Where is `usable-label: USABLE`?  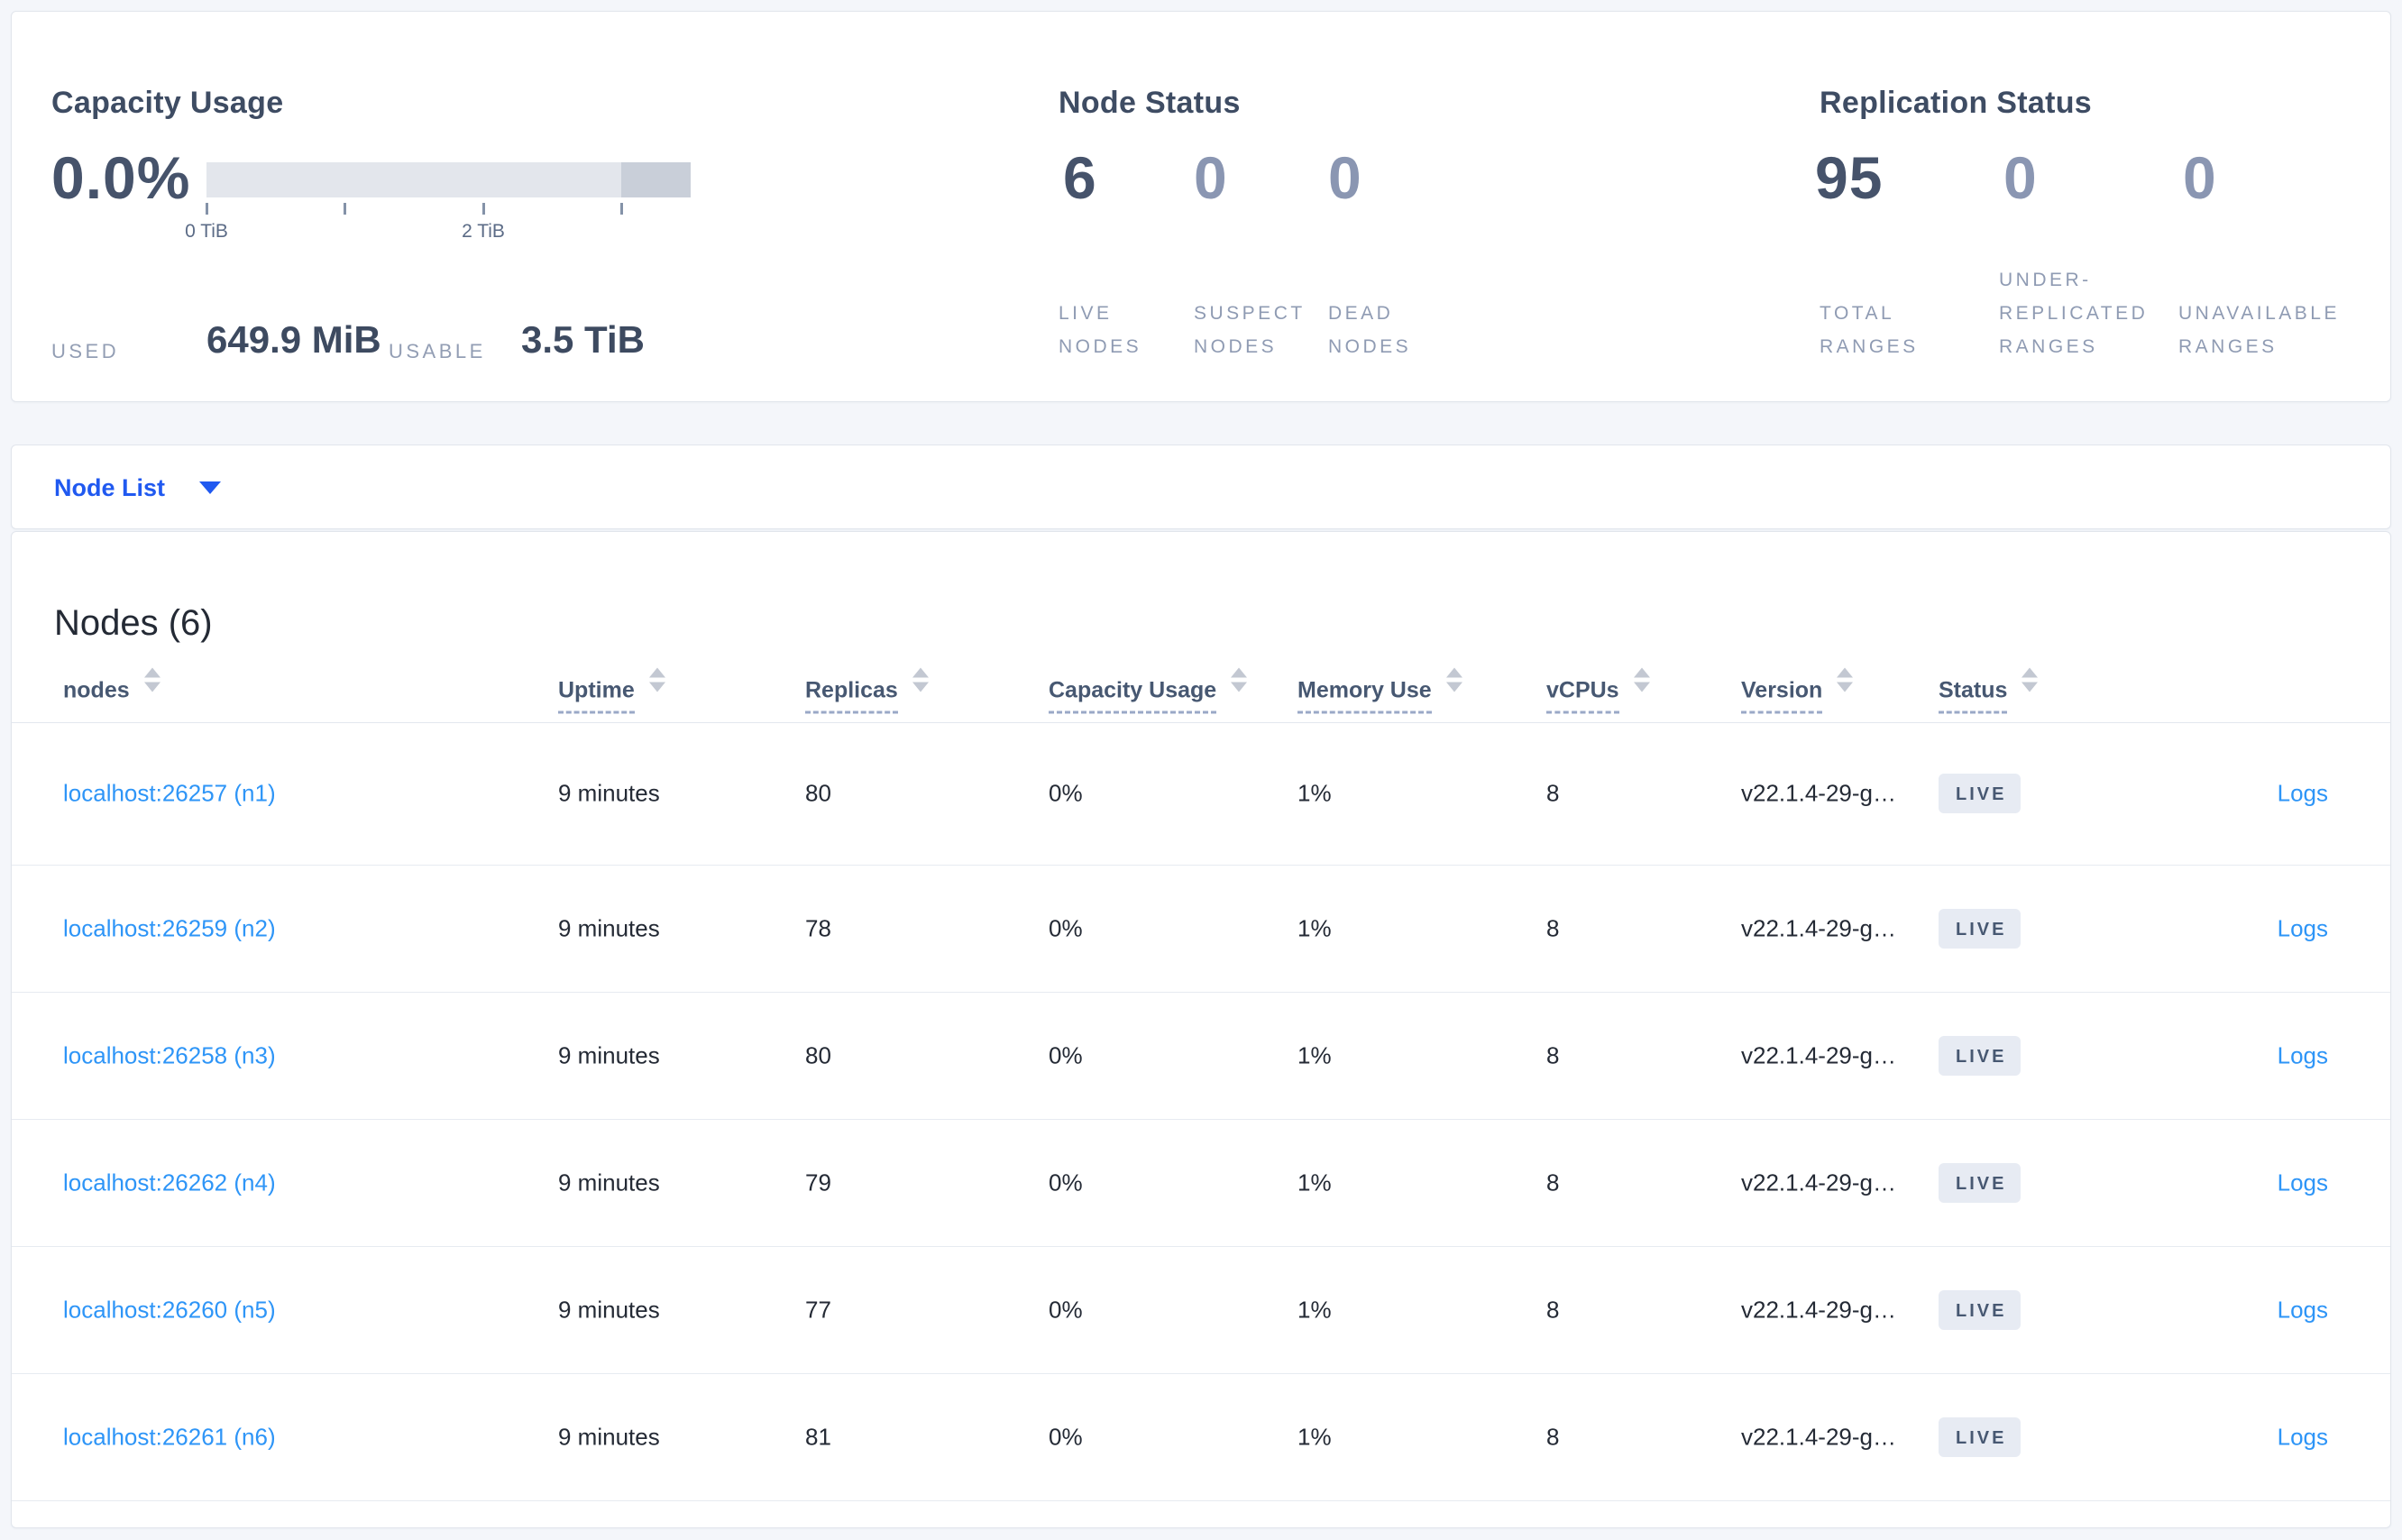 usable-label: USABLE is located at coordinates (437, 351).